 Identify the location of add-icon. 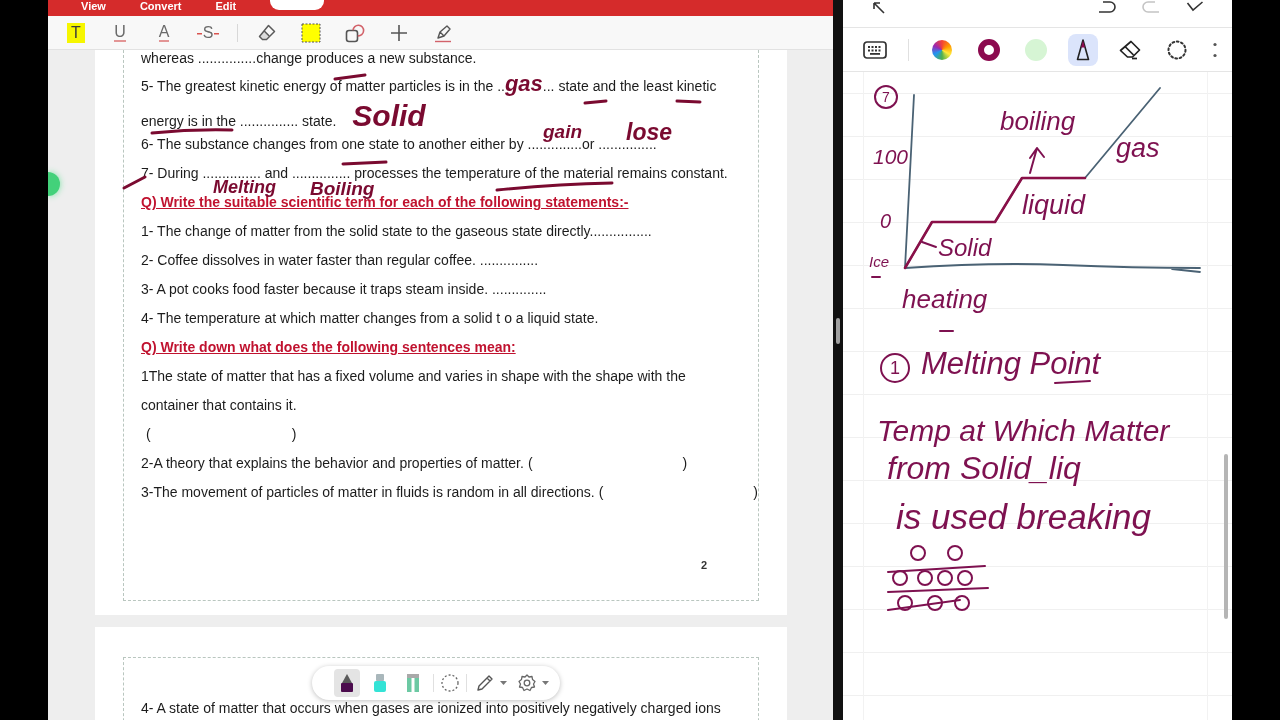
(399, 32).